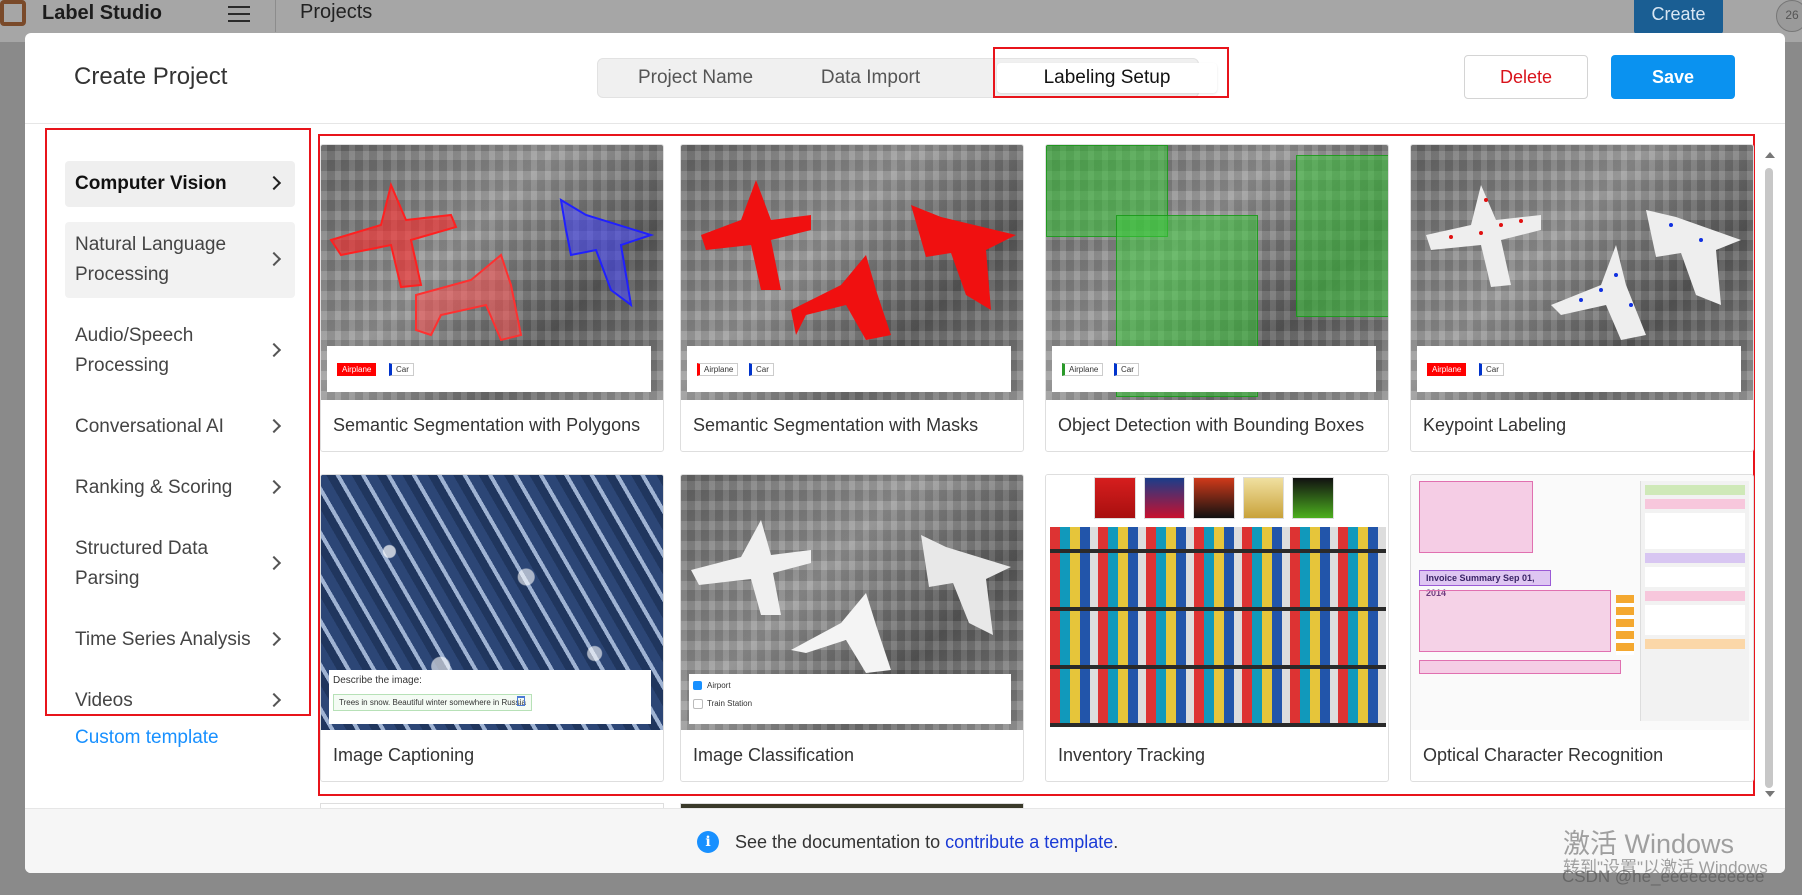 This screenshot has width=1802, height=895. I want to click on template-thumbnail, so click(1217, 602).